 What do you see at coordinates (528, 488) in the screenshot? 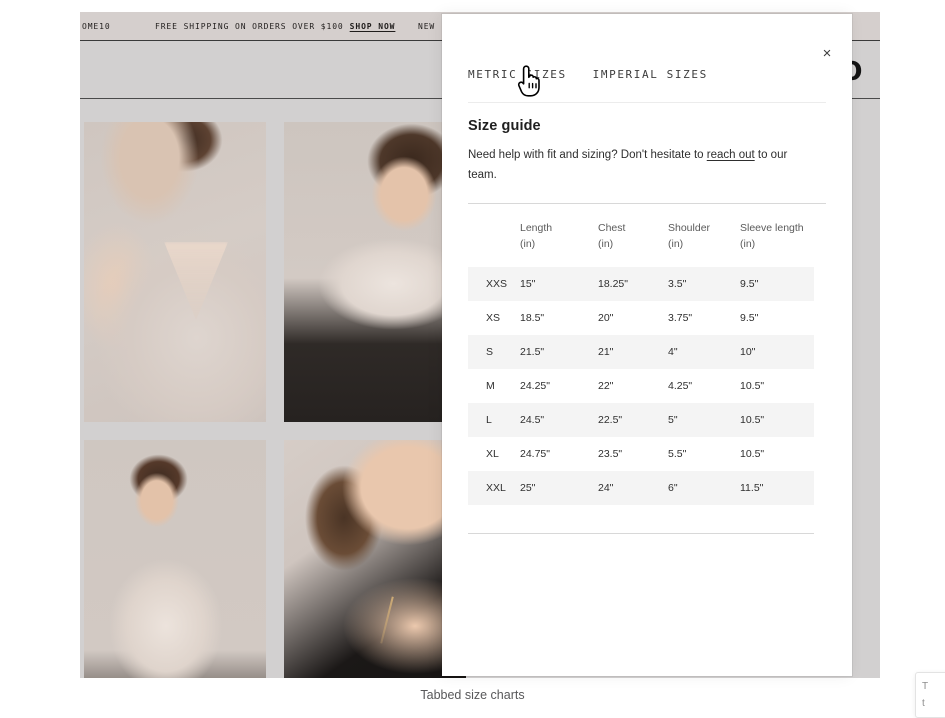
I see `cell-length: 25"` at bounding box center [528, 488].